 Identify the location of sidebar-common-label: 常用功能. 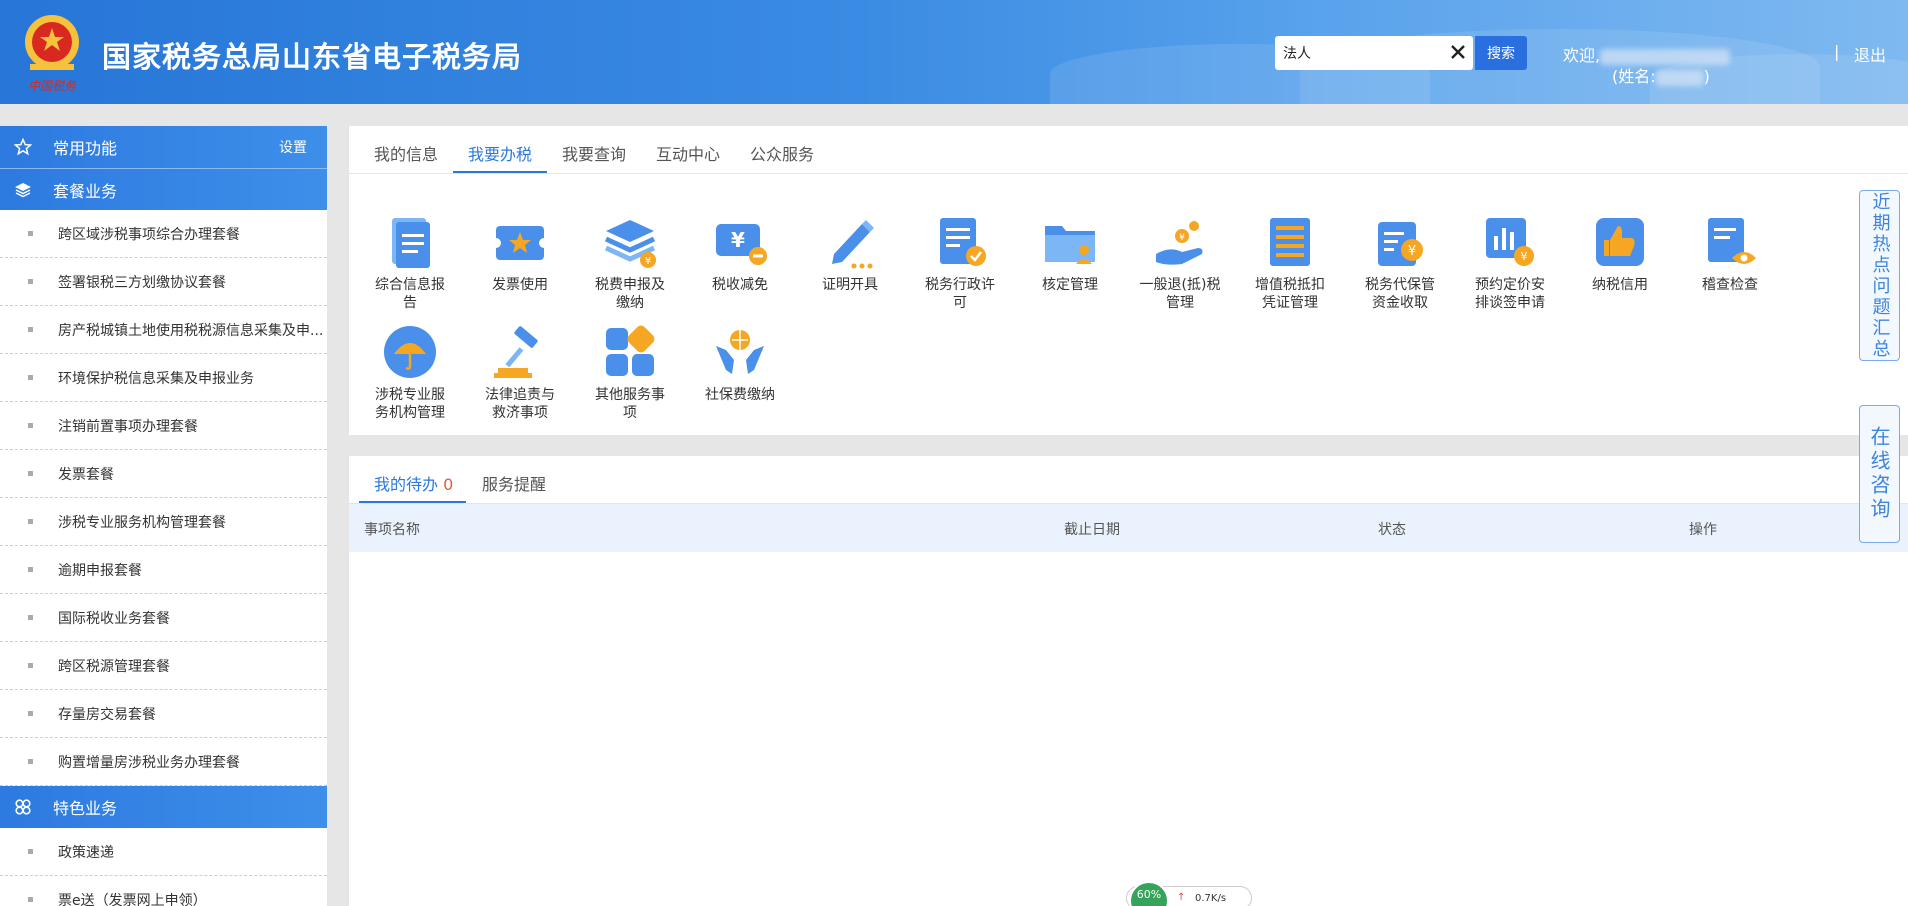
(85, 148).